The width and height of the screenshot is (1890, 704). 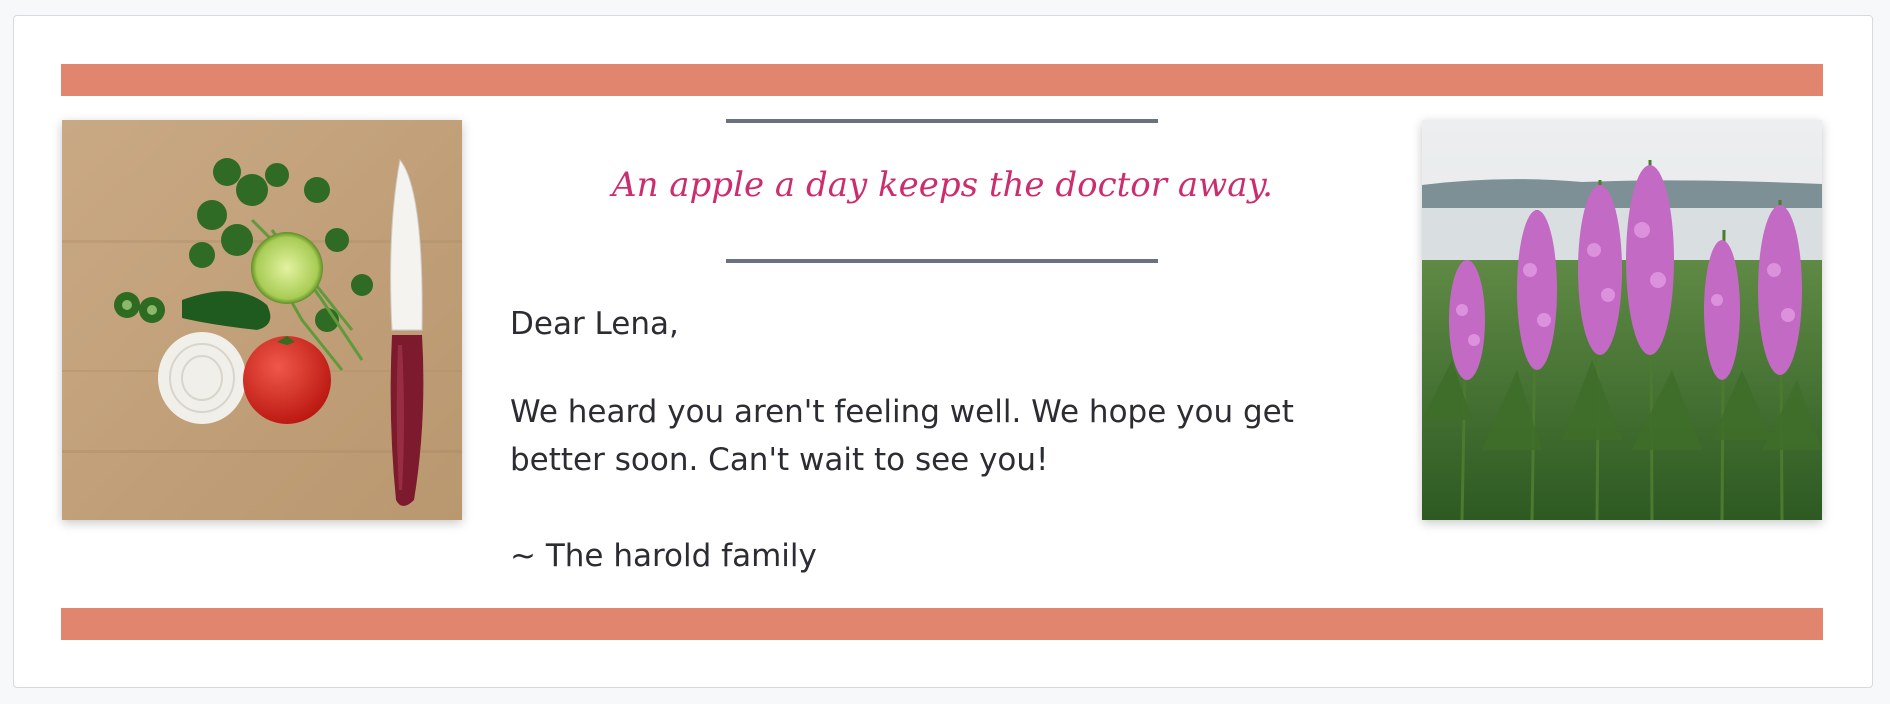 What do you see at coordinates (594, 324) in the screenshot?
I see `letter-greeting: Dear Lena,` at bounding box center [594, 324].